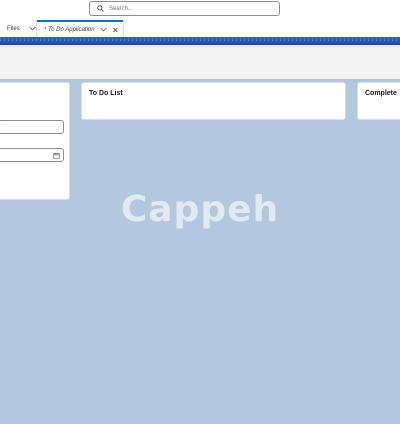 The height and width of the screenshot is (424, 400). What do you see at coordinates (13, 28) in the screenshot?
I see `tab-files-label: Files` at bounding box center [13, 28].